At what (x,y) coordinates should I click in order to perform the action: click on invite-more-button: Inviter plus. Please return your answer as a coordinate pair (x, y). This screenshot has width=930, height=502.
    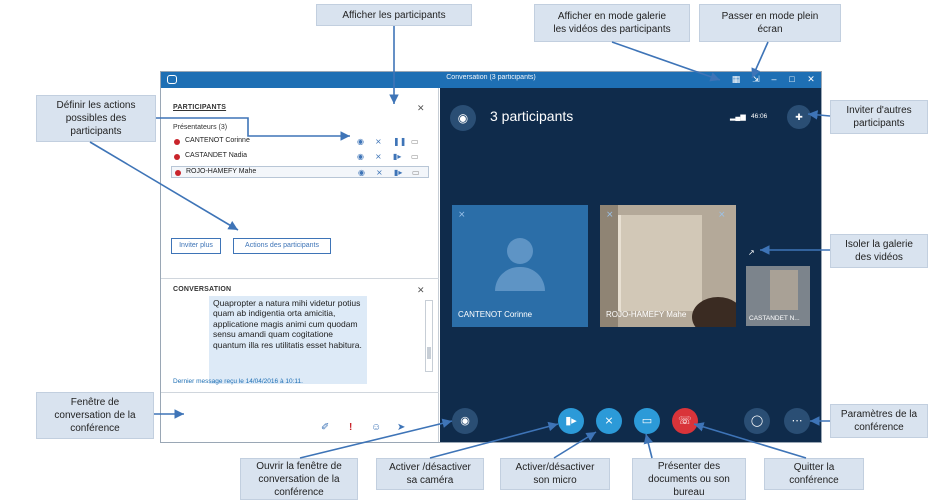
    Looking at the image, I should click on (196, 246).